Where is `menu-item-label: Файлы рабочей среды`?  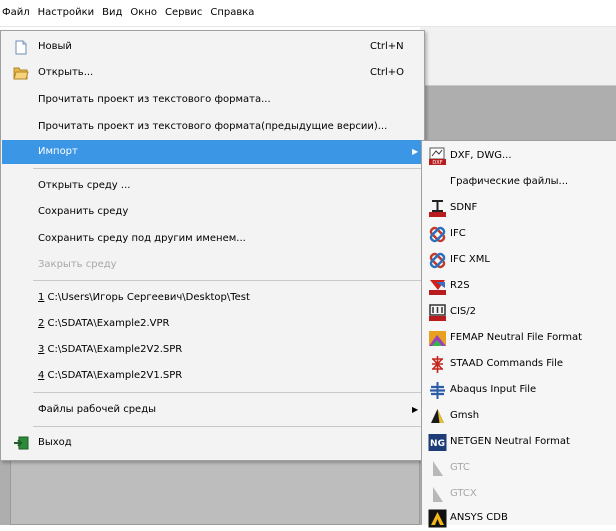 menu-item-label: Файлы рабочей среды is located at coordinates (97, 409).